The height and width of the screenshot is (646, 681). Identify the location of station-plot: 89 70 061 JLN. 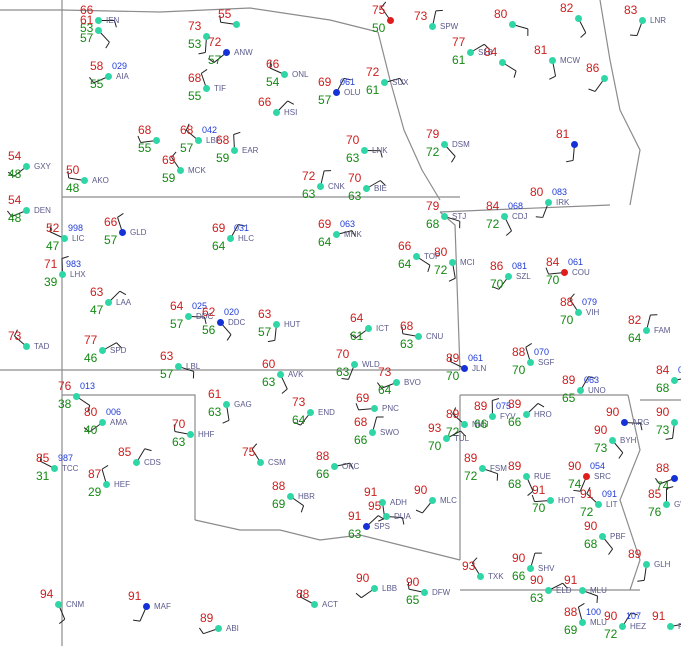
(468, 369).